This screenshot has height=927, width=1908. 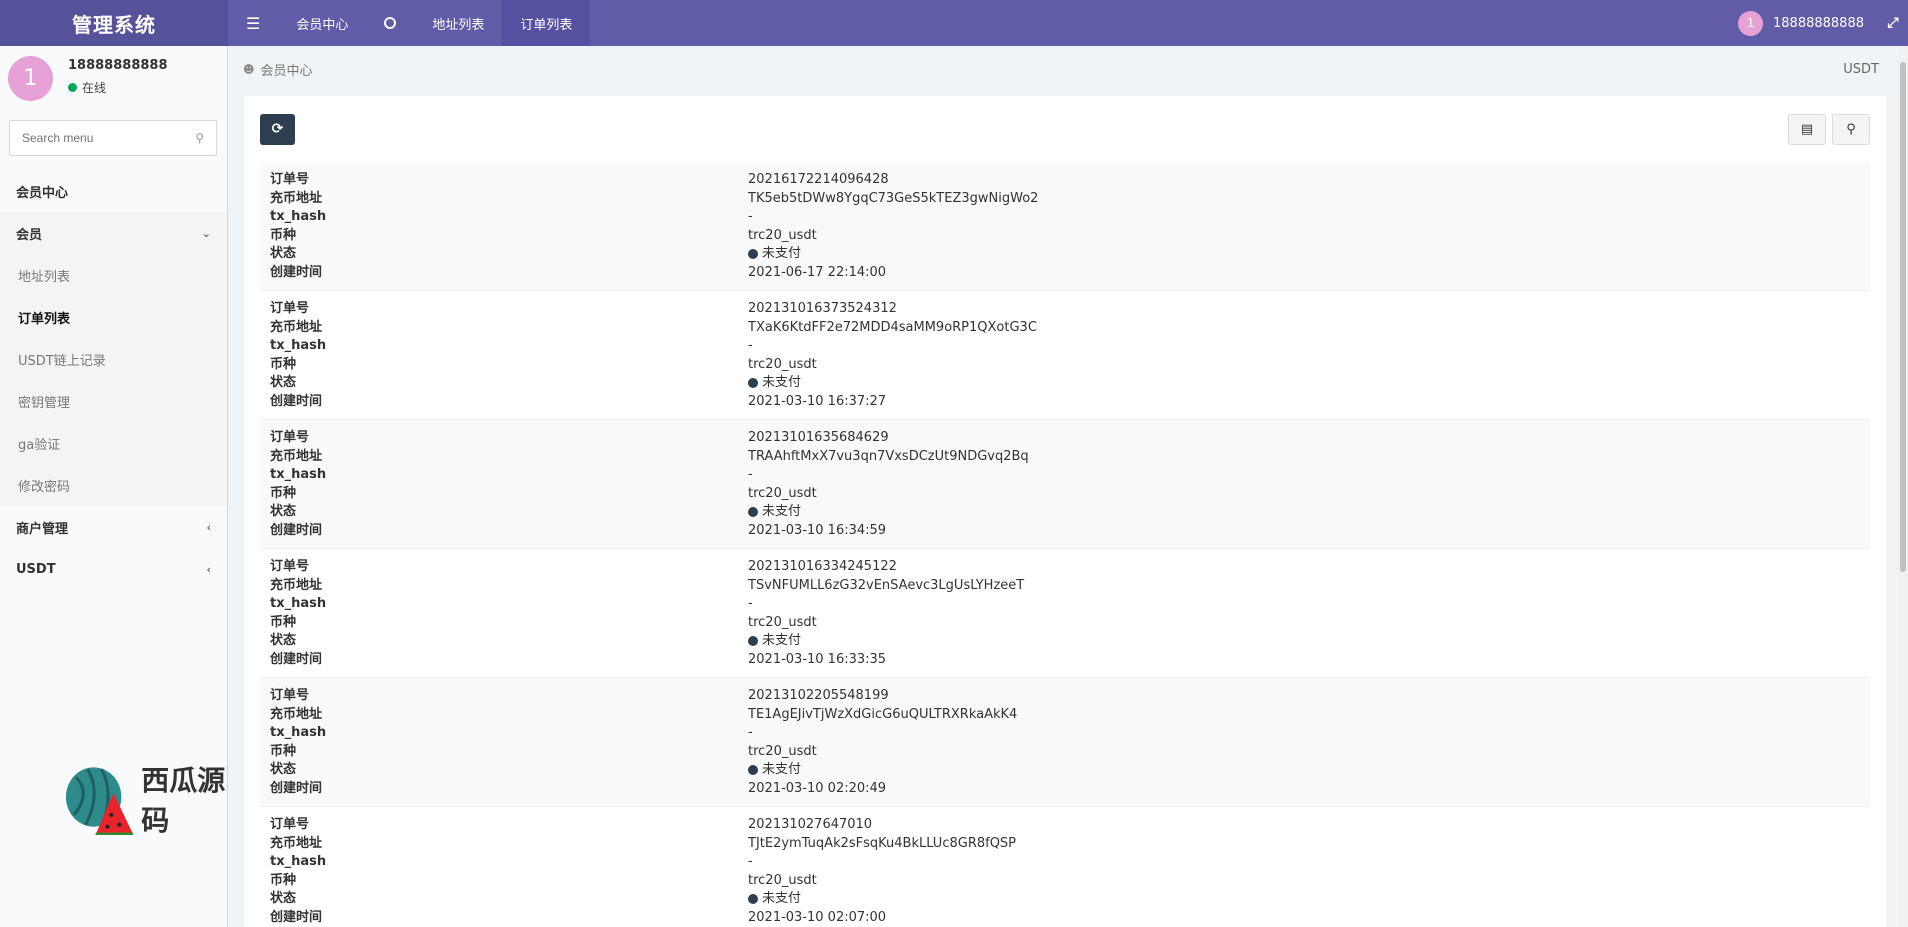 What do you see at coordinates (113, 527) in the screenshot?
I see `sidebar-item-merchant: 商户管理 ‹` at bounding box center [113, 527].